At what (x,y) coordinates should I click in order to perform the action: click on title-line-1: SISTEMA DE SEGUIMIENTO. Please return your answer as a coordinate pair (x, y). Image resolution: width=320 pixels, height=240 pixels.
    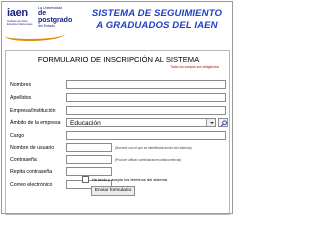
    Looking at the image, I should click on (157, 13).